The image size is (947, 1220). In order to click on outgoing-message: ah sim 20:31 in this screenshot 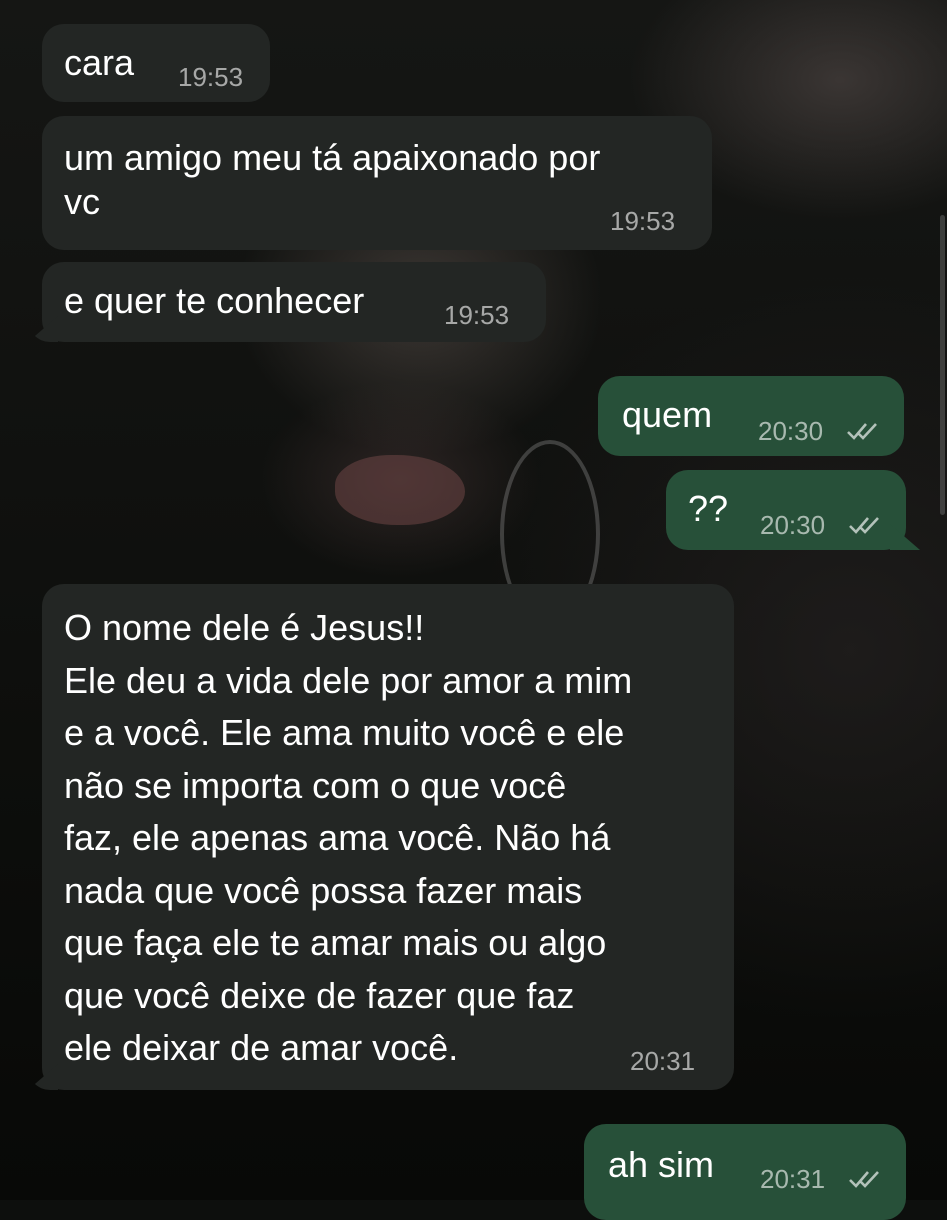, I will do `click(745, 1172)`.